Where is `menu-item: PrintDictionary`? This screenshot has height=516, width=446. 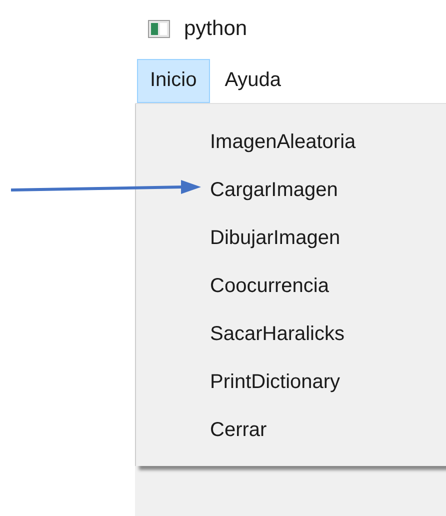 menu-item: PrintDictionary is located at coordinates (275, 382).